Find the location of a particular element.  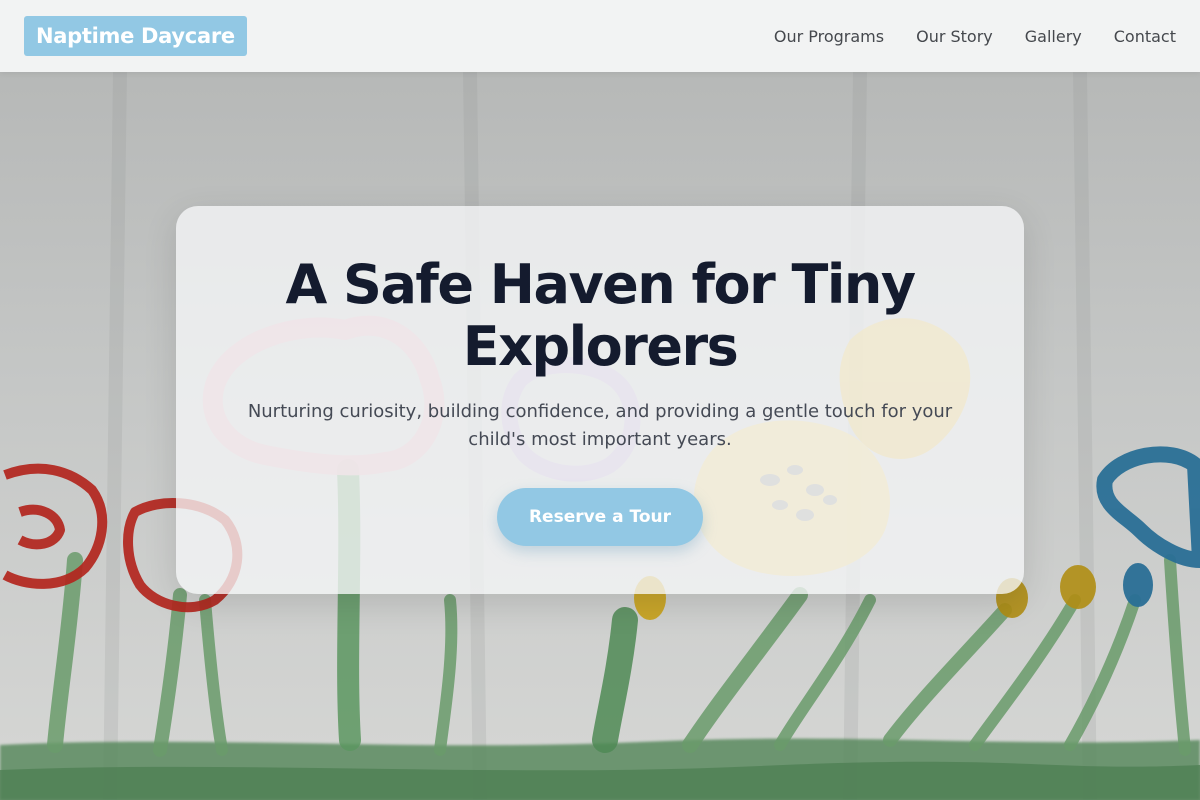

reserve-tour-button: Reserve a Tour is located at coordinates (600, 517).